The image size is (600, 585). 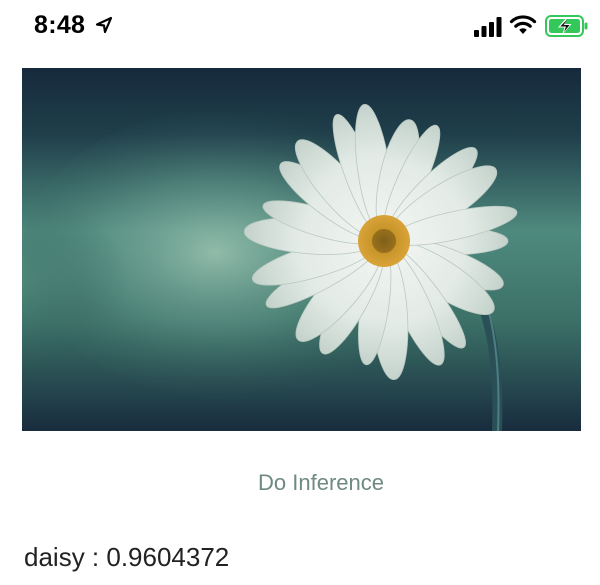 I want to click on status-bar: 8:48, so click(x=300, y=27).